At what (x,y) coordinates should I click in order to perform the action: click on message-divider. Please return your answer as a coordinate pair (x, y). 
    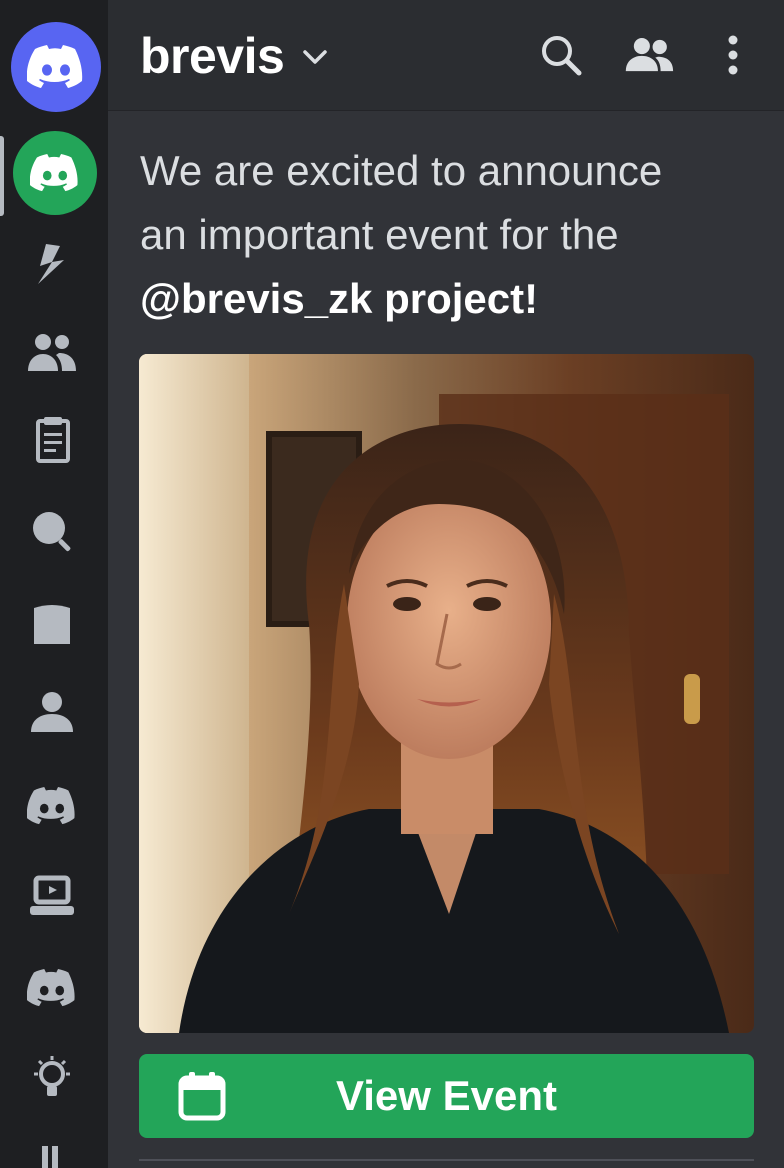
    Looking at the image, I should click on (446, 1160).